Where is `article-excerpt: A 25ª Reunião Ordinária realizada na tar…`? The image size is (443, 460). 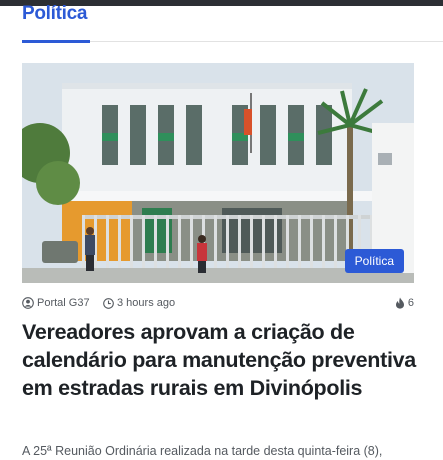 article-excerpt: A 25ª Reunião Ordinária realizada na tar… is located at coordinates (202, 451).